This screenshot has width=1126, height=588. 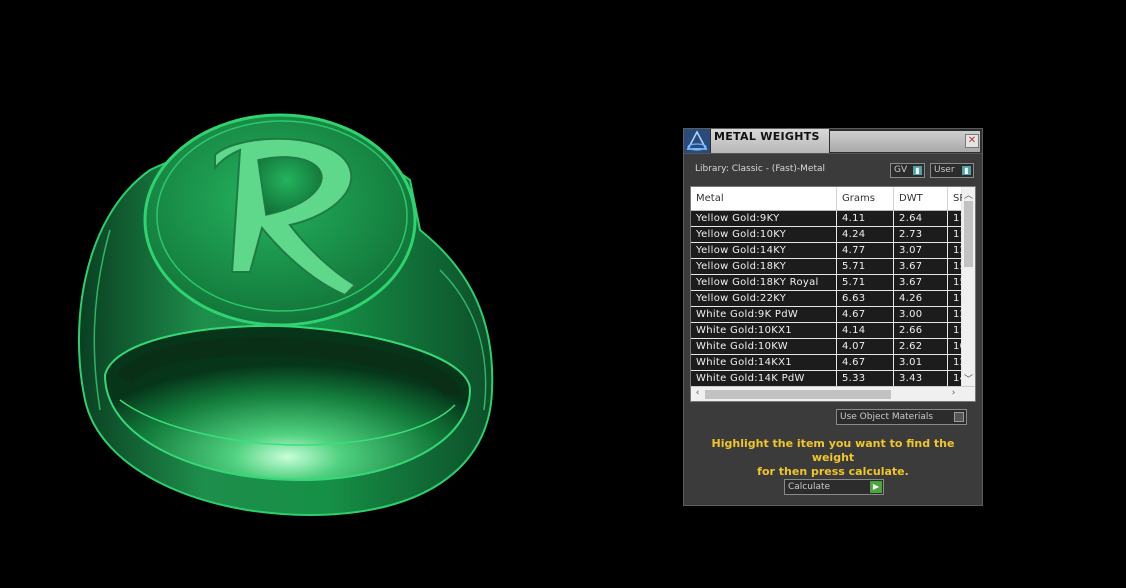 I want to click on title-bar: METAL WEIGHTS ✕, so click(x=833, y=141).